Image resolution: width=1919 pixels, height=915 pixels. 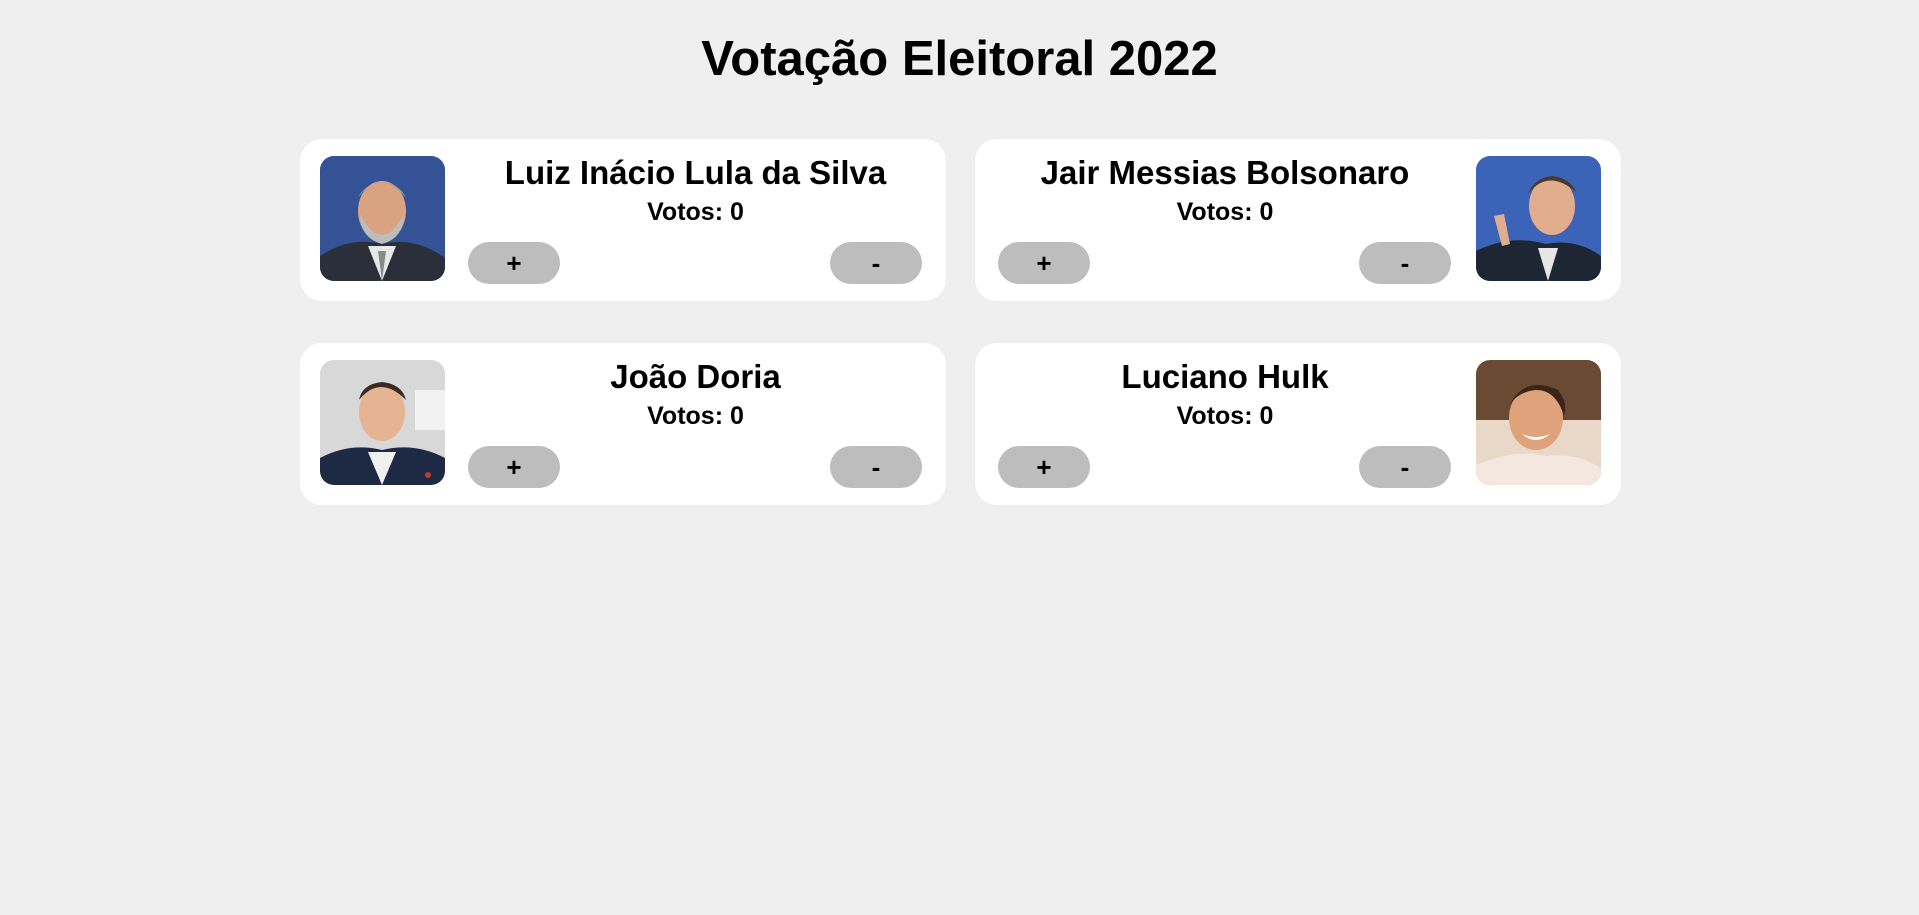 I want to click on candidate-photo-doria, so click(x=382, y=422).